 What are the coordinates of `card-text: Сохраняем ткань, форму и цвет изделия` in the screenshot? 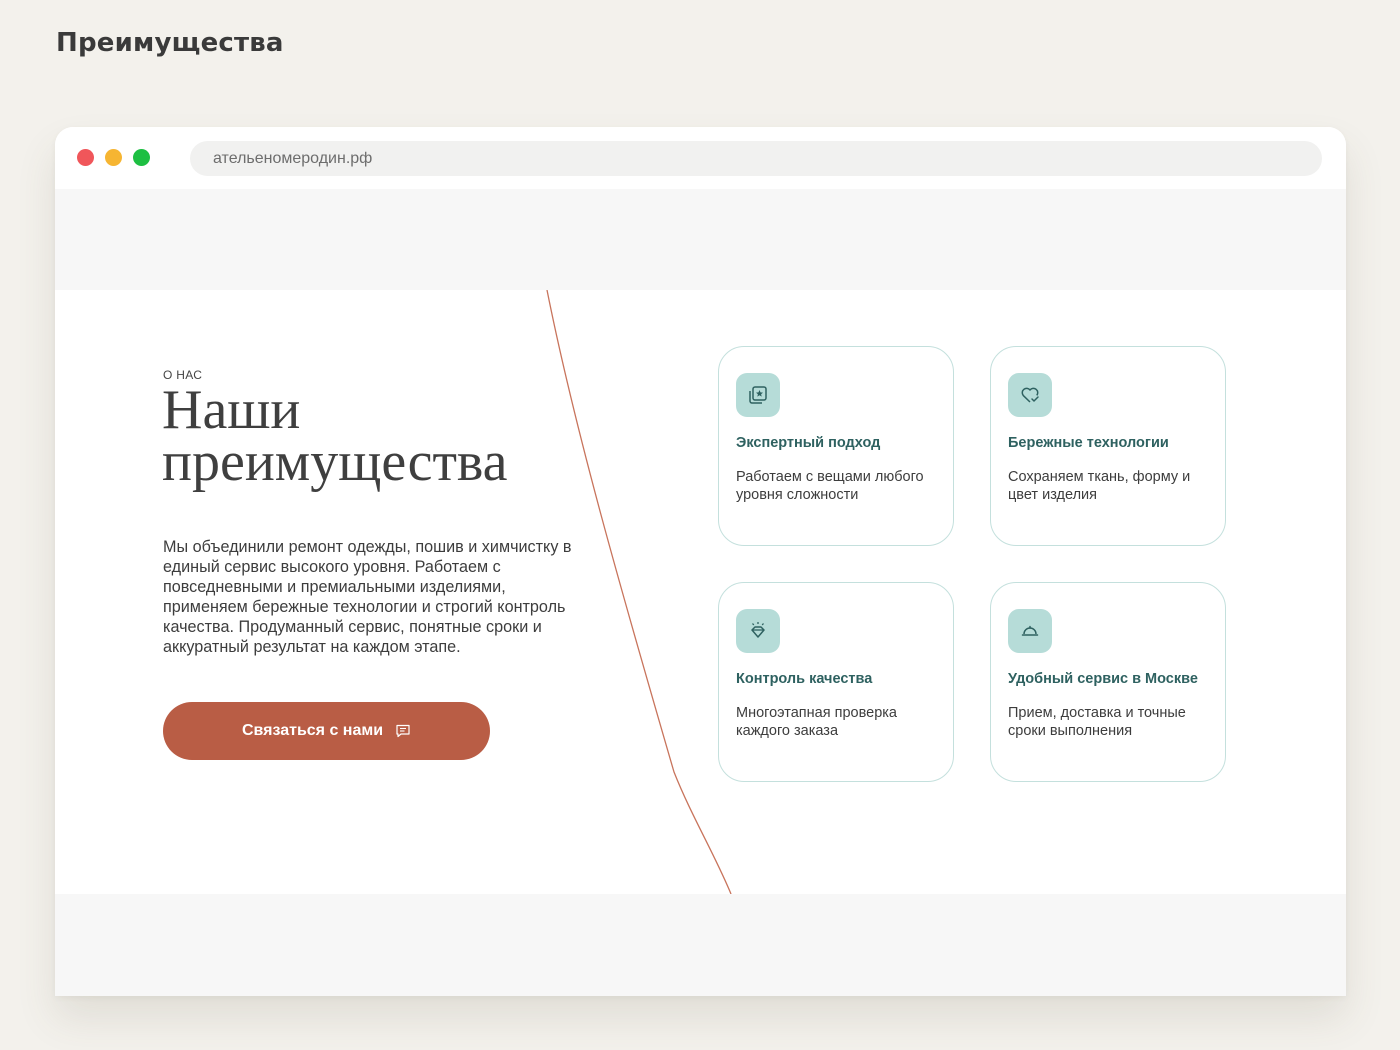 It's located at (1099, 486).